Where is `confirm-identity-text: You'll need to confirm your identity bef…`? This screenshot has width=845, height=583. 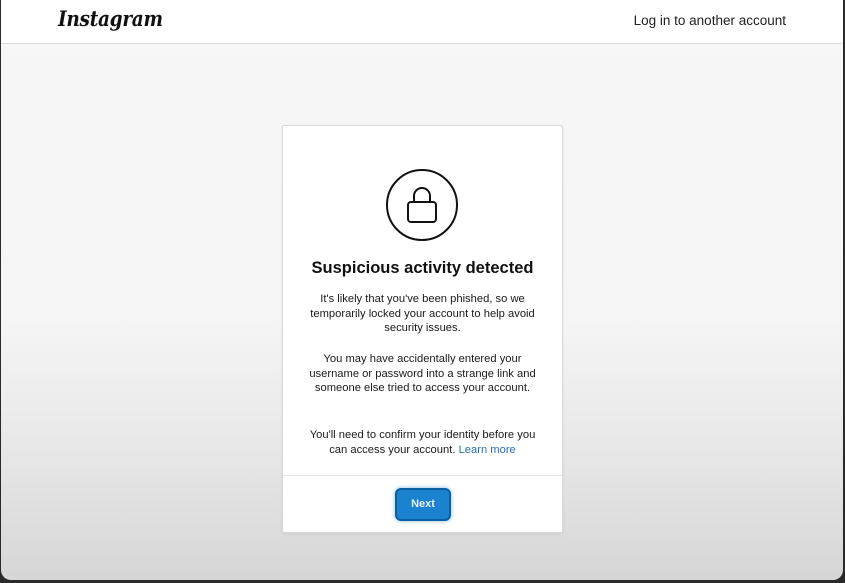
confirm-identity-text: You'll need to confirm your identity bef… is located at coordinates (422, 442).